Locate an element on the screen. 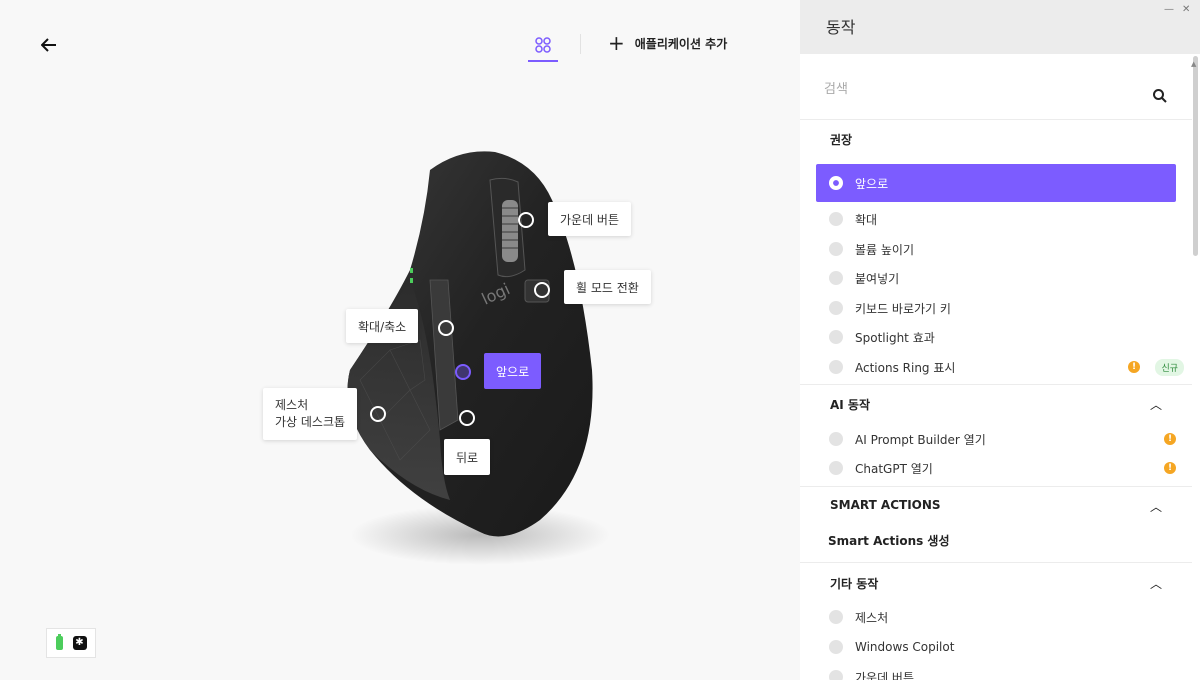 This screenshot has width=1200, height=680. back-button is located at coordinates (49, 45).